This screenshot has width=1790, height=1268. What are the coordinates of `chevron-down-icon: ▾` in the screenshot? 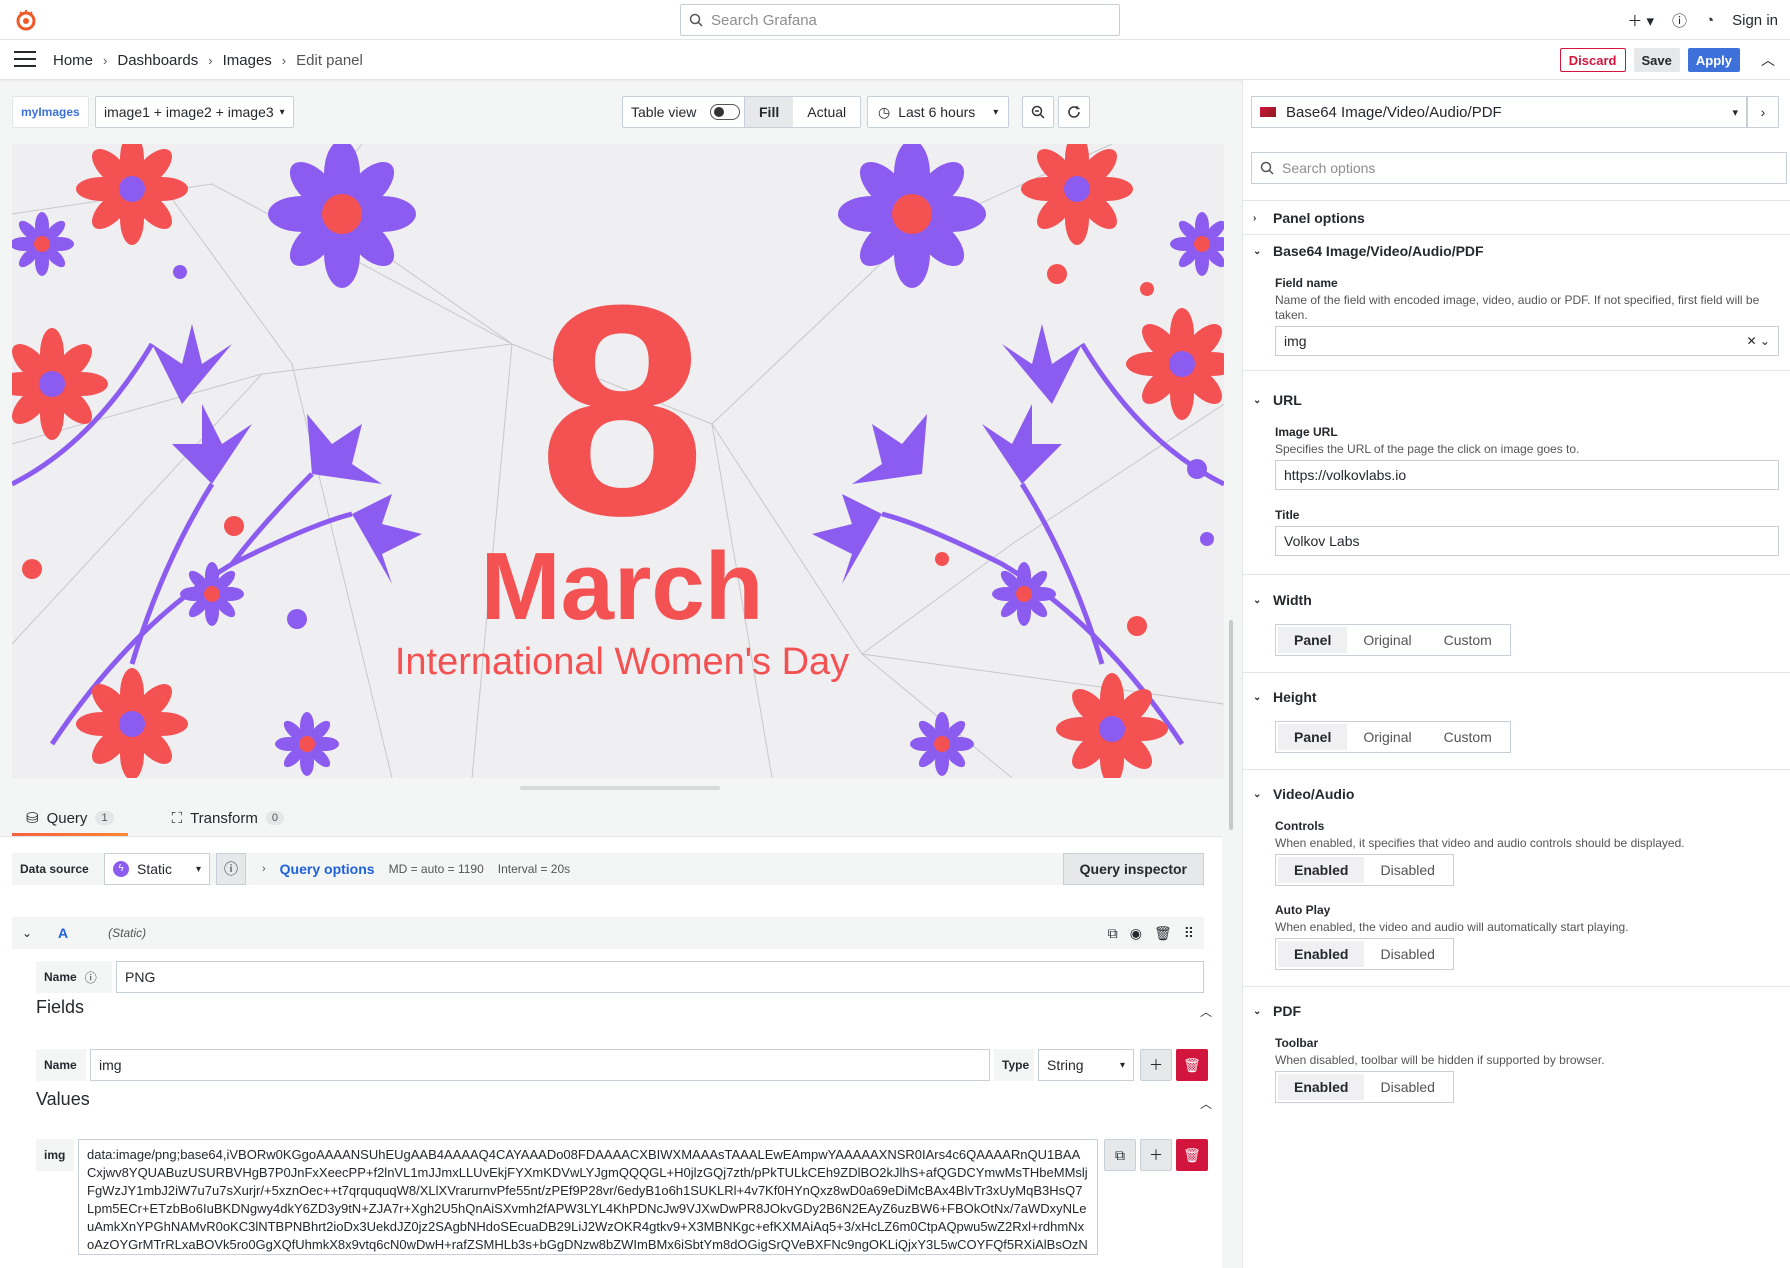 It's located at (996, 112).